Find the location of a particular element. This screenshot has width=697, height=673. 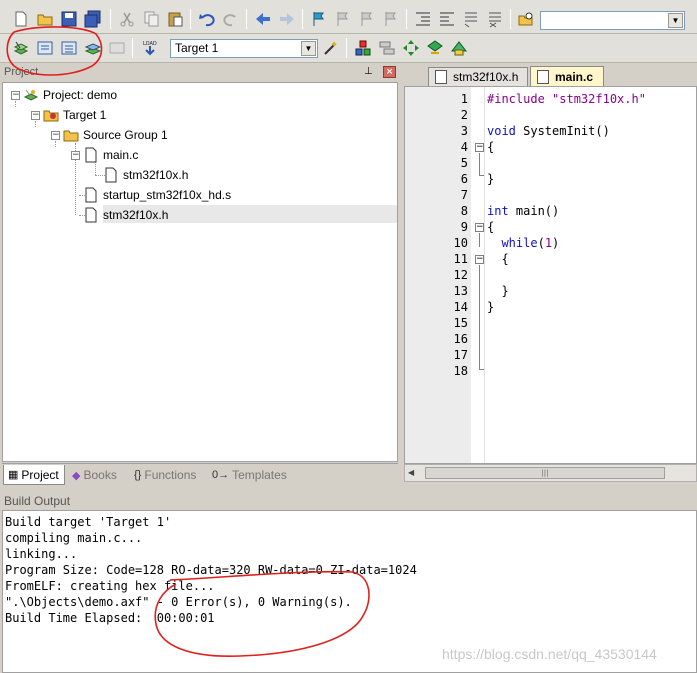

tree-node-target: Target 1 is located at coordinates (74, 115).